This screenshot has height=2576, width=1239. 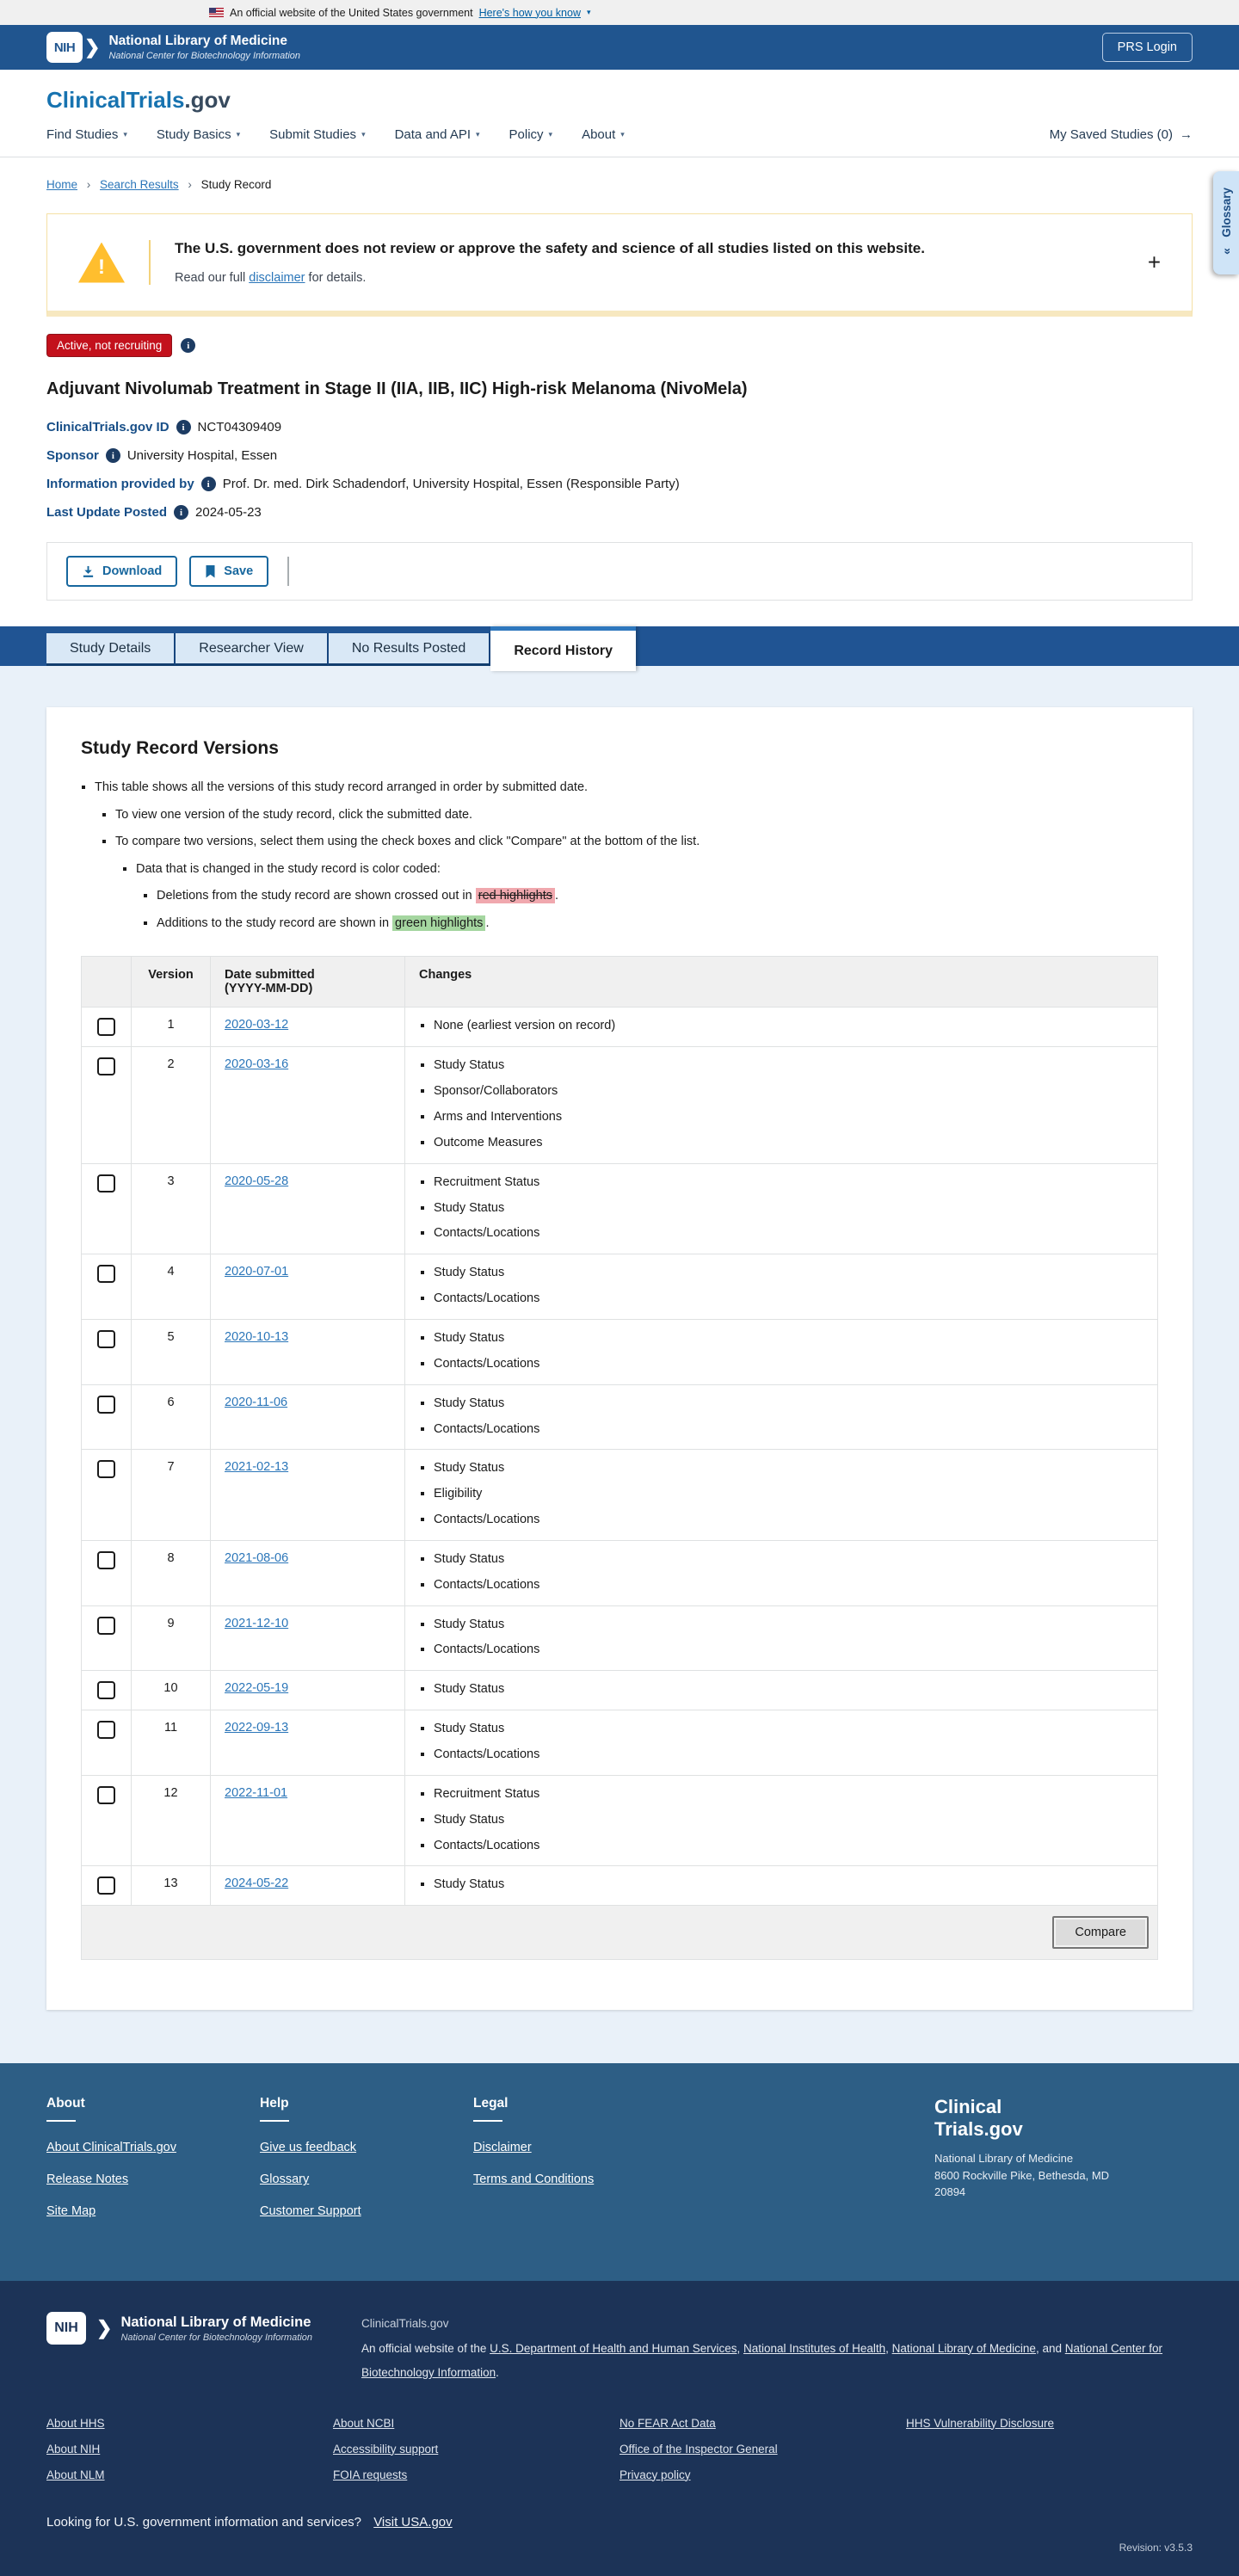 What do you see at coordinates (256, 1728) in the screenshot?
I see `submitted-date-link: 2022-09-13` at bounding box center [256, 1728].